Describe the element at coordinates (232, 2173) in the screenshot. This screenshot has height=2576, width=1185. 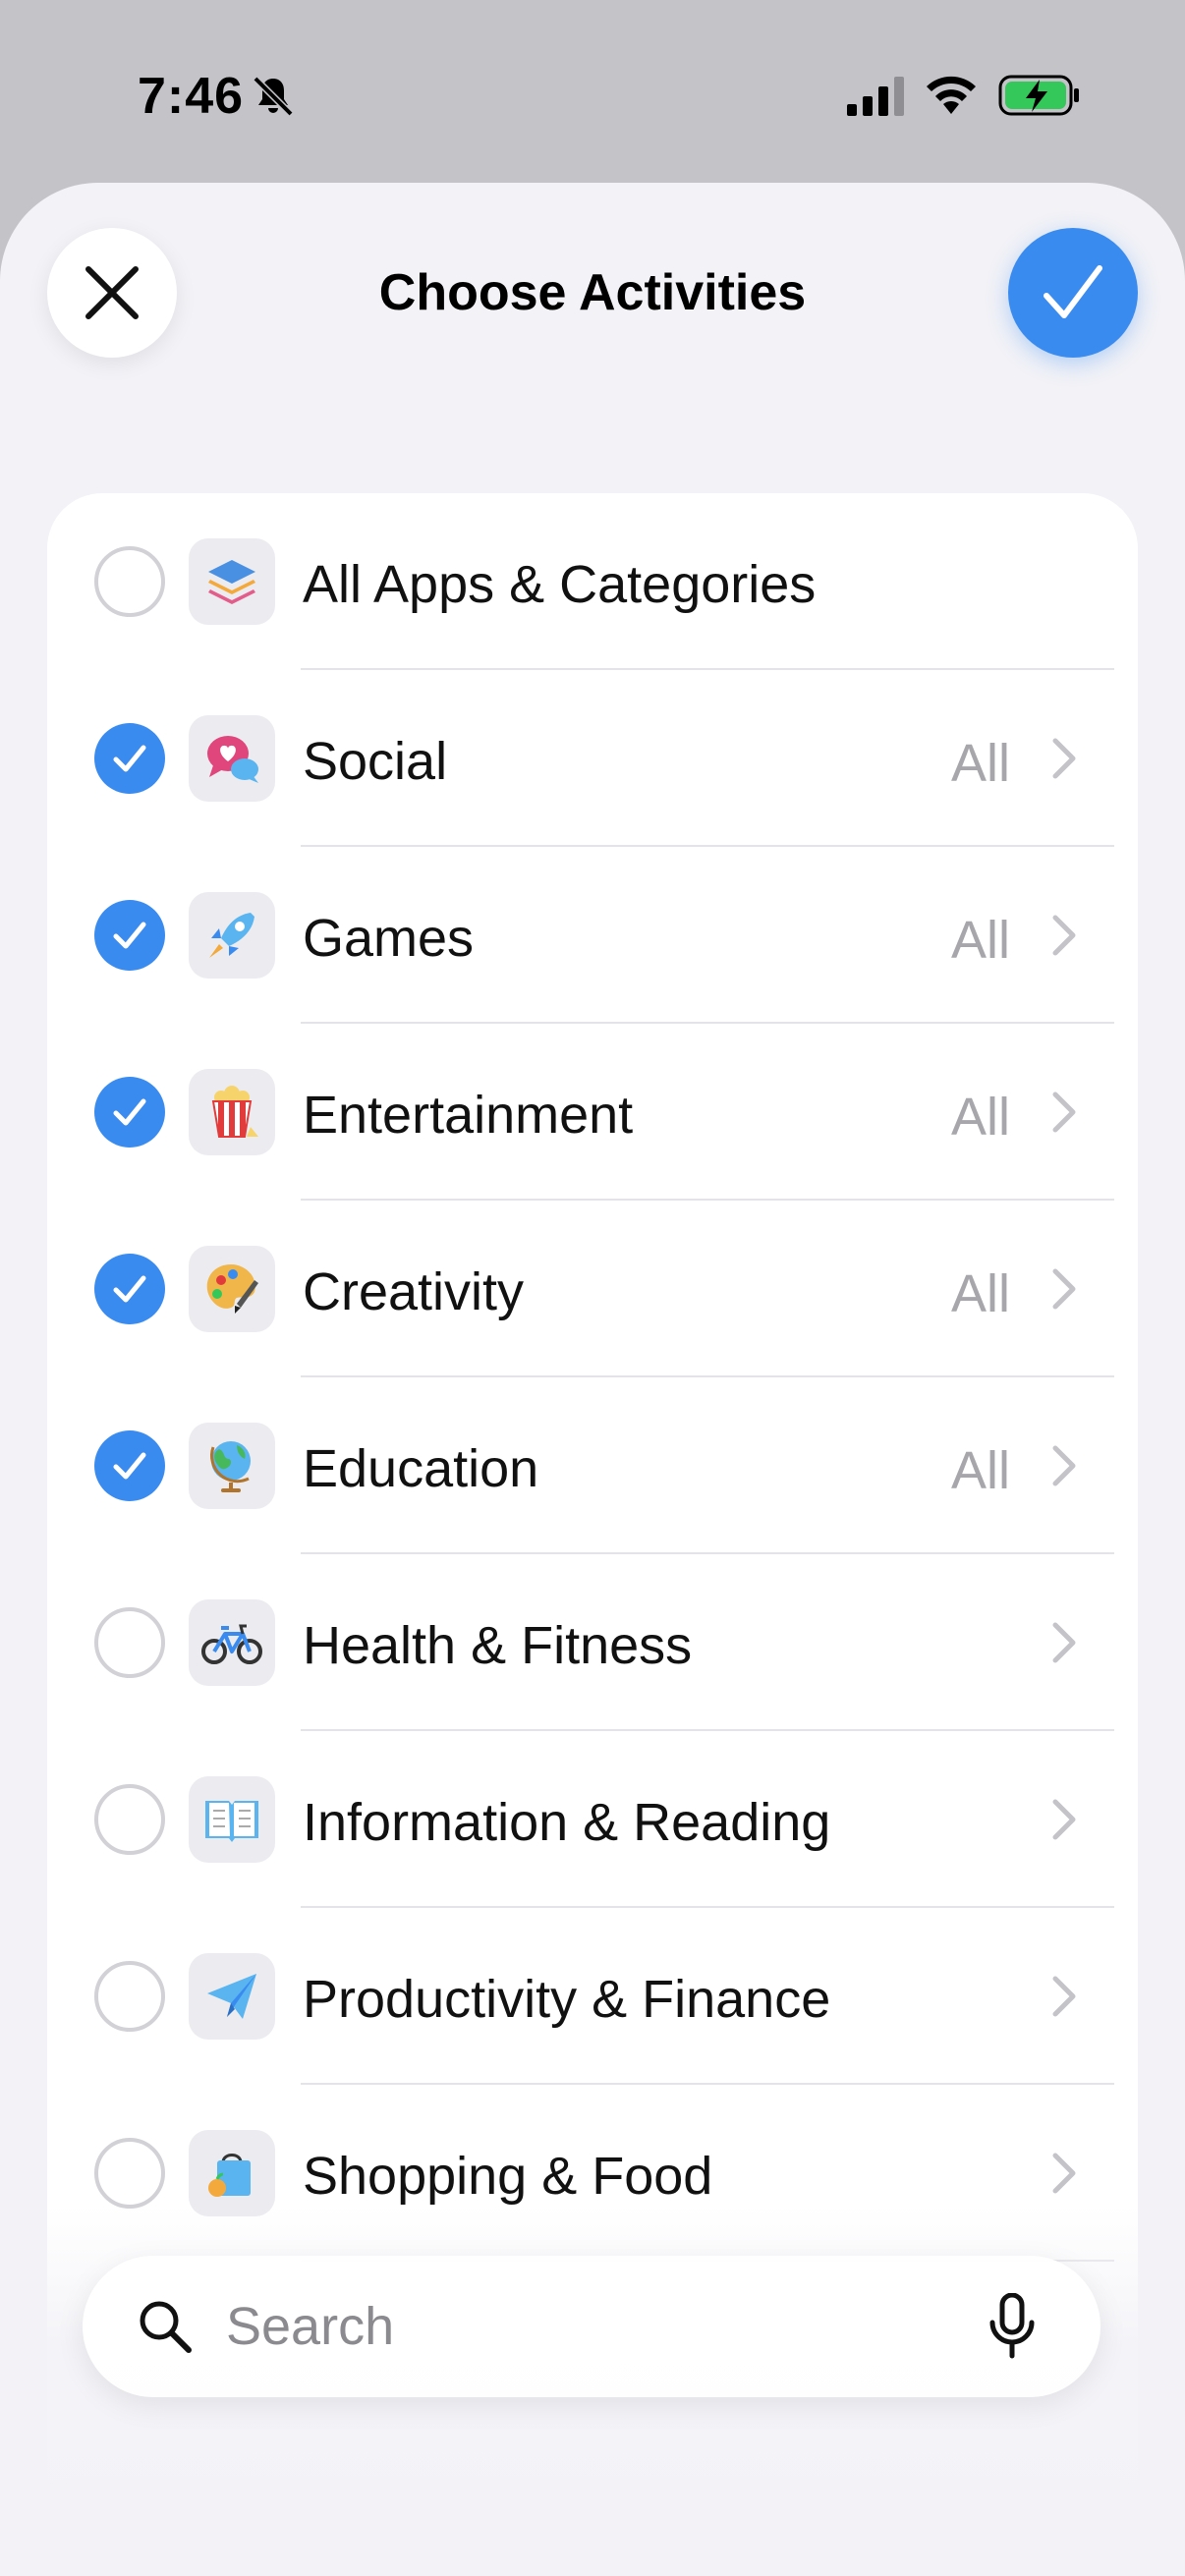
I see `shopping-bag-icon` at that location.